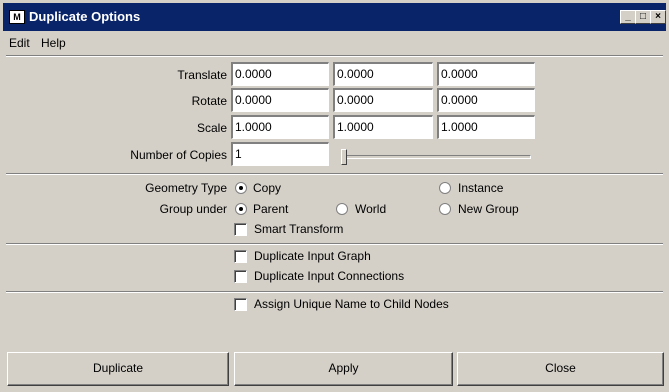  What do you see at coordinates (178, 155) in the screenshot?
I see `number-of-copies-label: Number of Copies` at bounding box center [178, 155].